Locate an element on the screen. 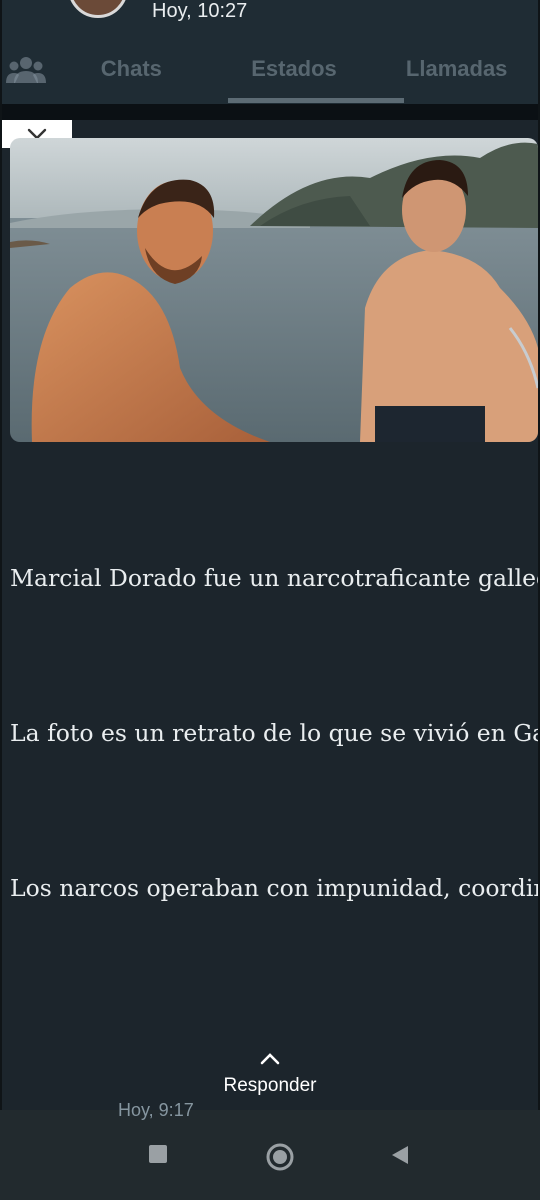 This screenshot has height=1200, width=540. tab-llamadas: Llamadas is located at coordinates (456, 69).